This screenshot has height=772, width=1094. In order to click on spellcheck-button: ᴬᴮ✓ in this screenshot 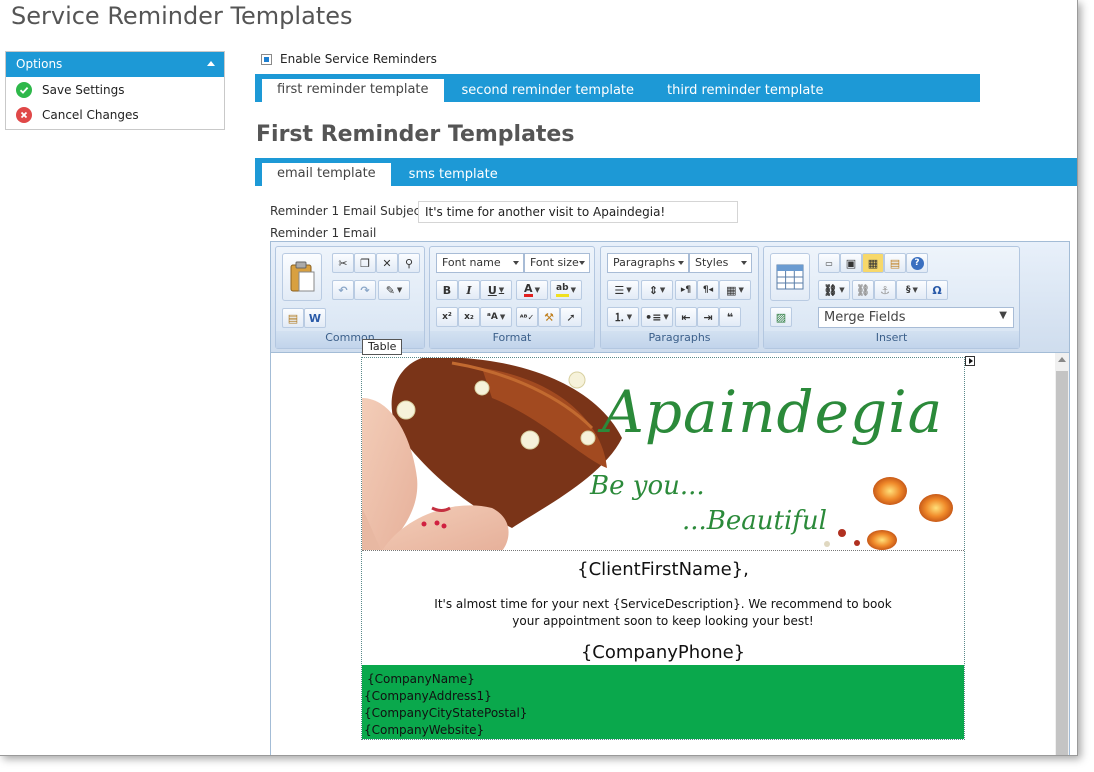, I will do `click(527, 317)`.